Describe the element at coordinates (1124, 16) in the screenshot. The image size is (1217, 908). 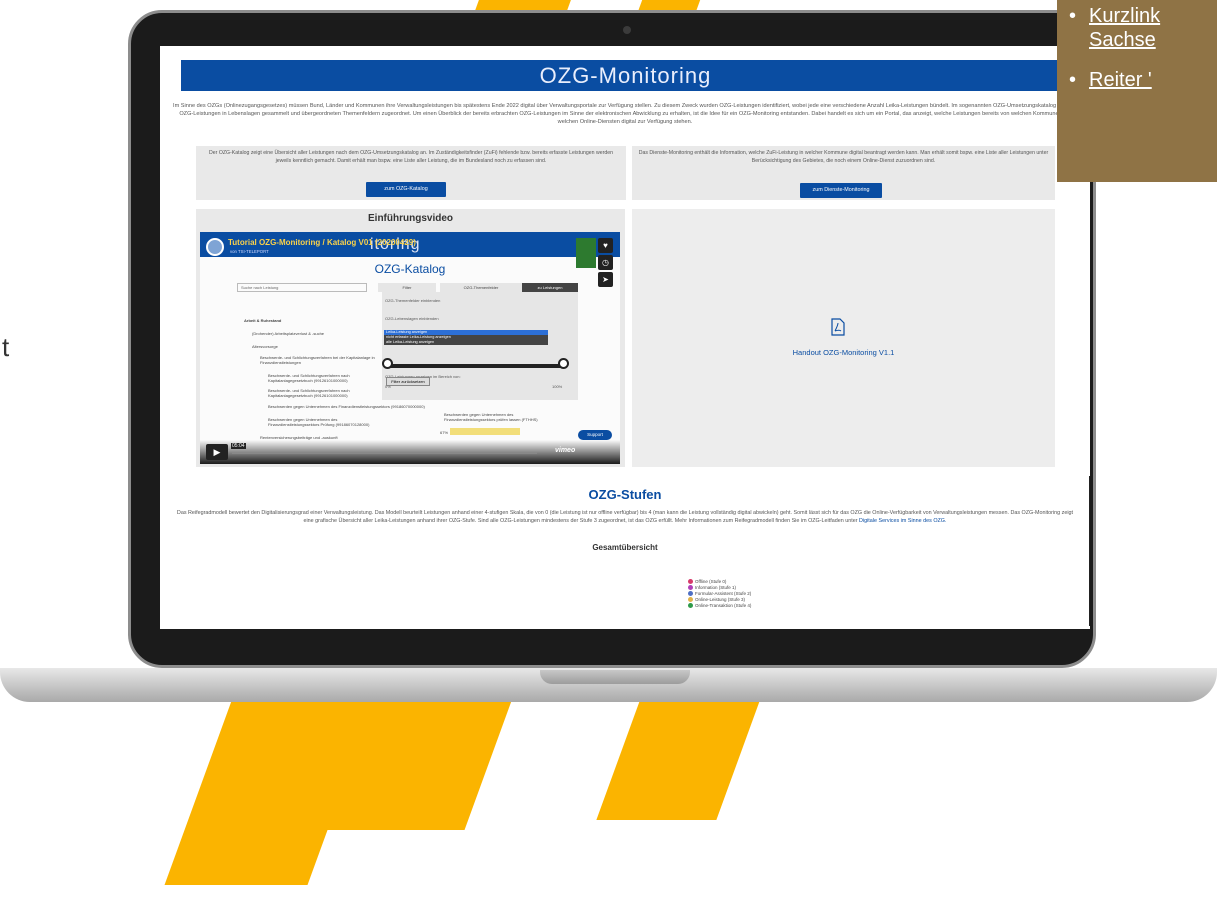
I see `note-link: Kurzlink` at that location.